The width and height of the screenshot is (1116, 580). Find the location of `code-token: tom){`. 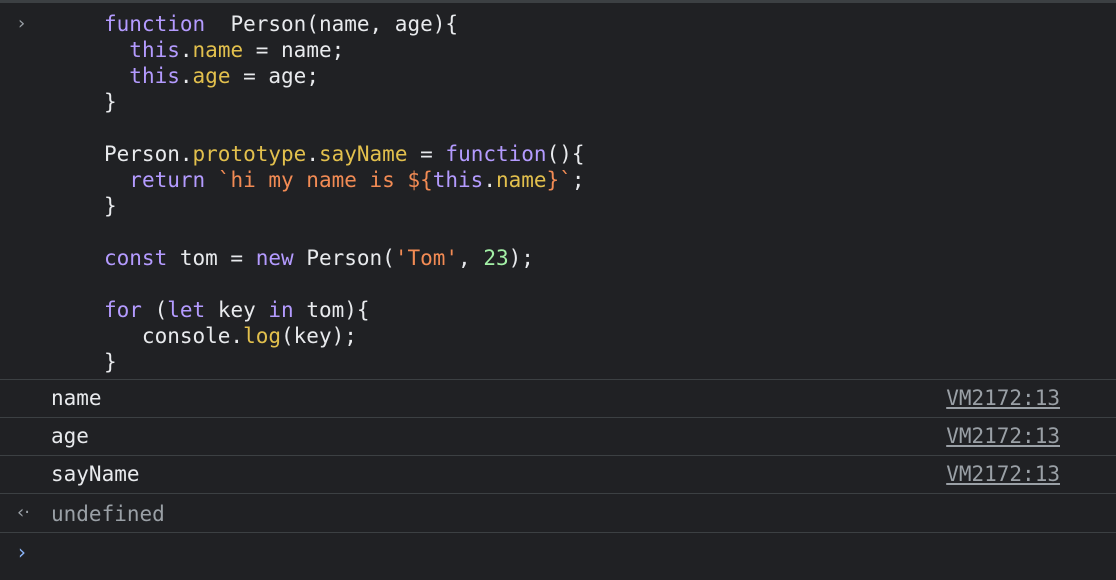

code-token: tom){ is located at coordinates (331, 310).